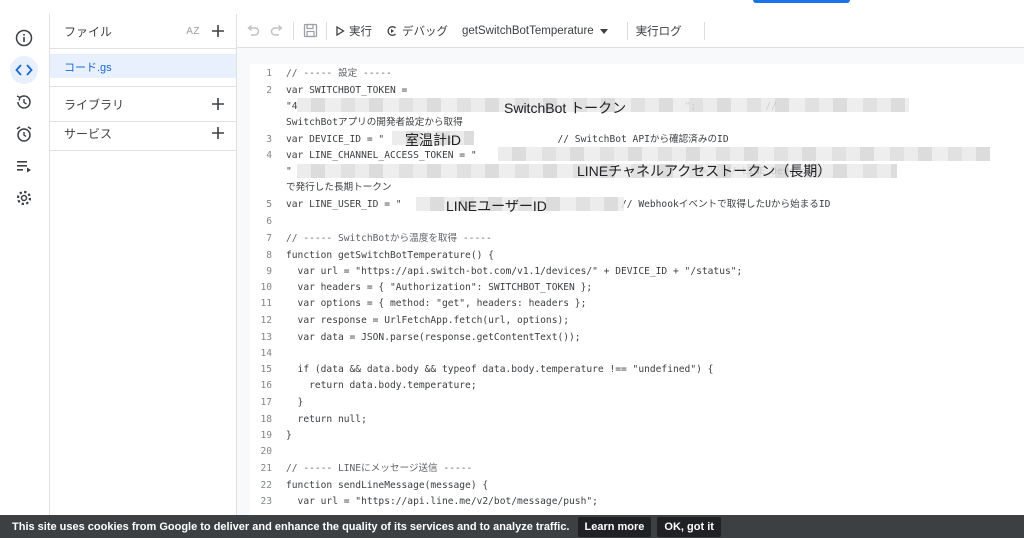 This screenshot has width=1024, height=538. I want to click on alarm-icon, so click(24, 134).